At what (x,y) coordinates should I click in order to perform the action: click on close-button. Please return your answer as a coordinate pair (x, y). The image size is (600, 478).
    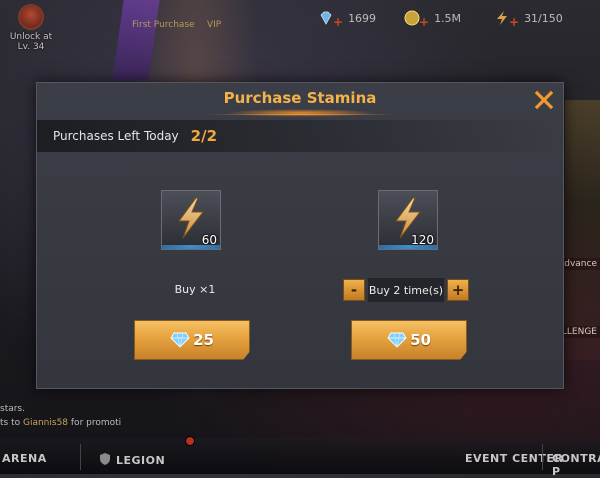
    Looking at the image, I should click on (544, 100).